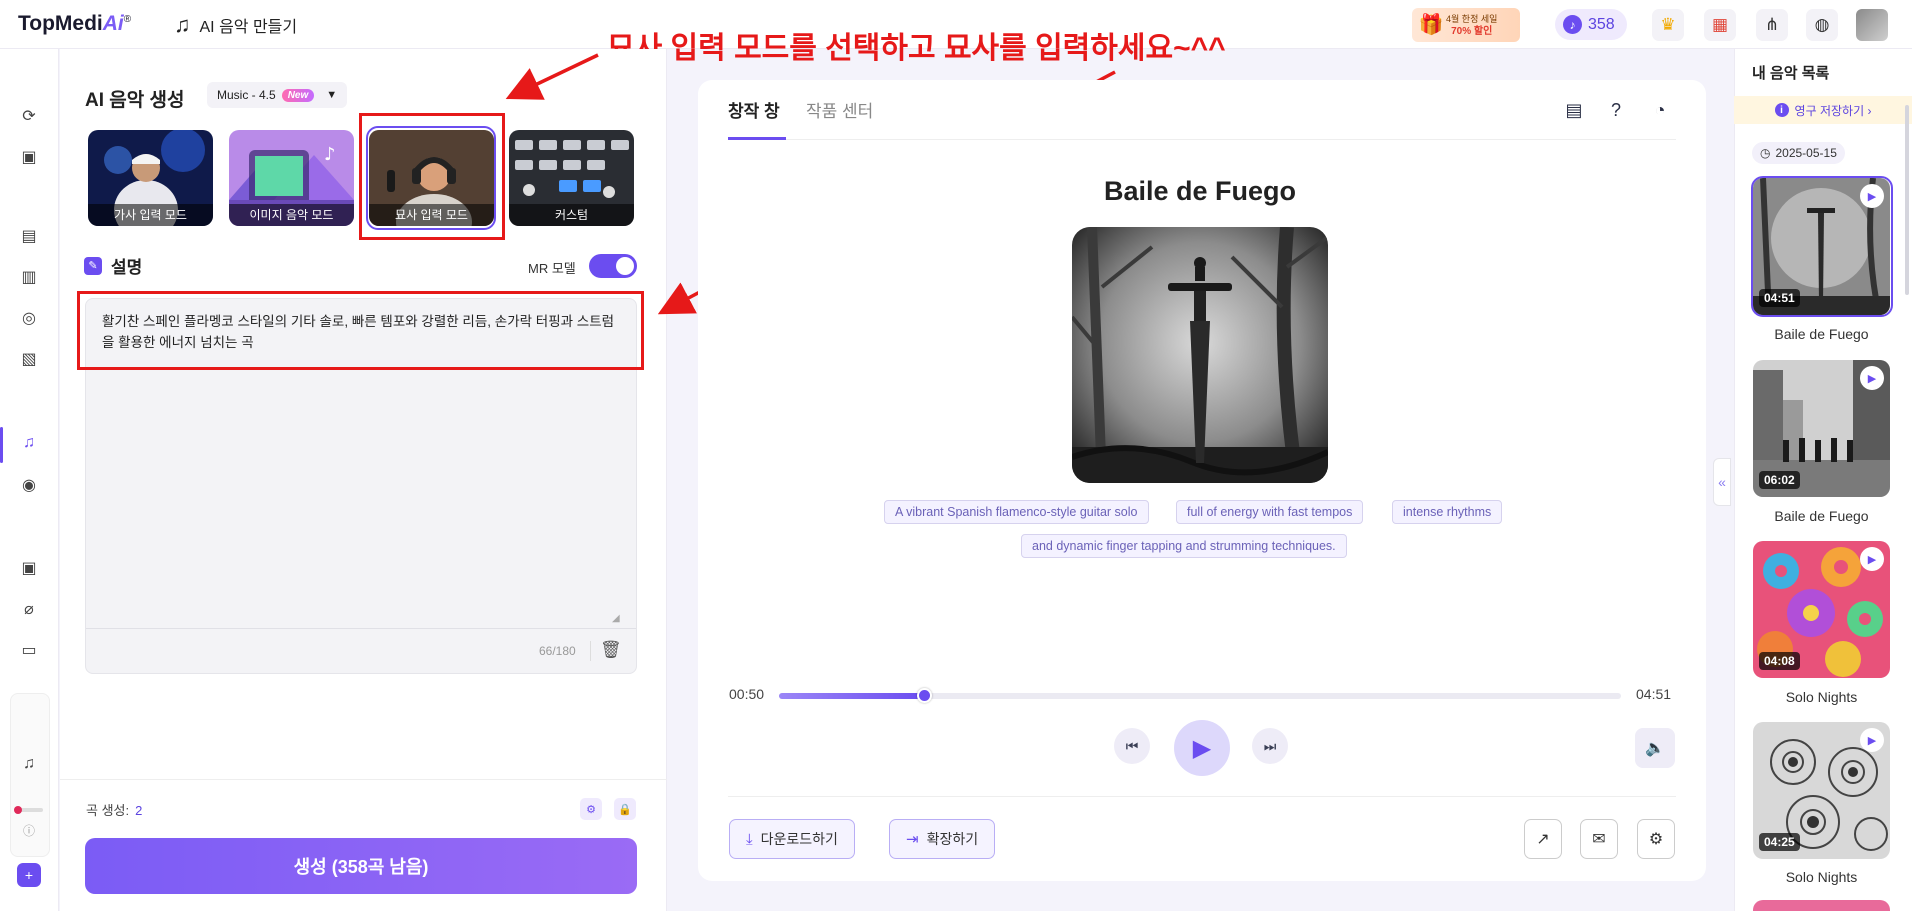 The image size is (1912, 911). I want to click on style-tag: intense rhythms, so click(1447, 512).